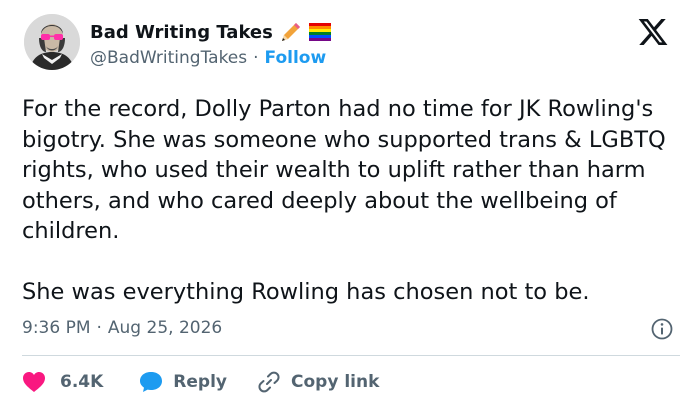 The height and width of the screenshot is (407, 700). I want to click on reply-button: Reply, so click(183, 382).